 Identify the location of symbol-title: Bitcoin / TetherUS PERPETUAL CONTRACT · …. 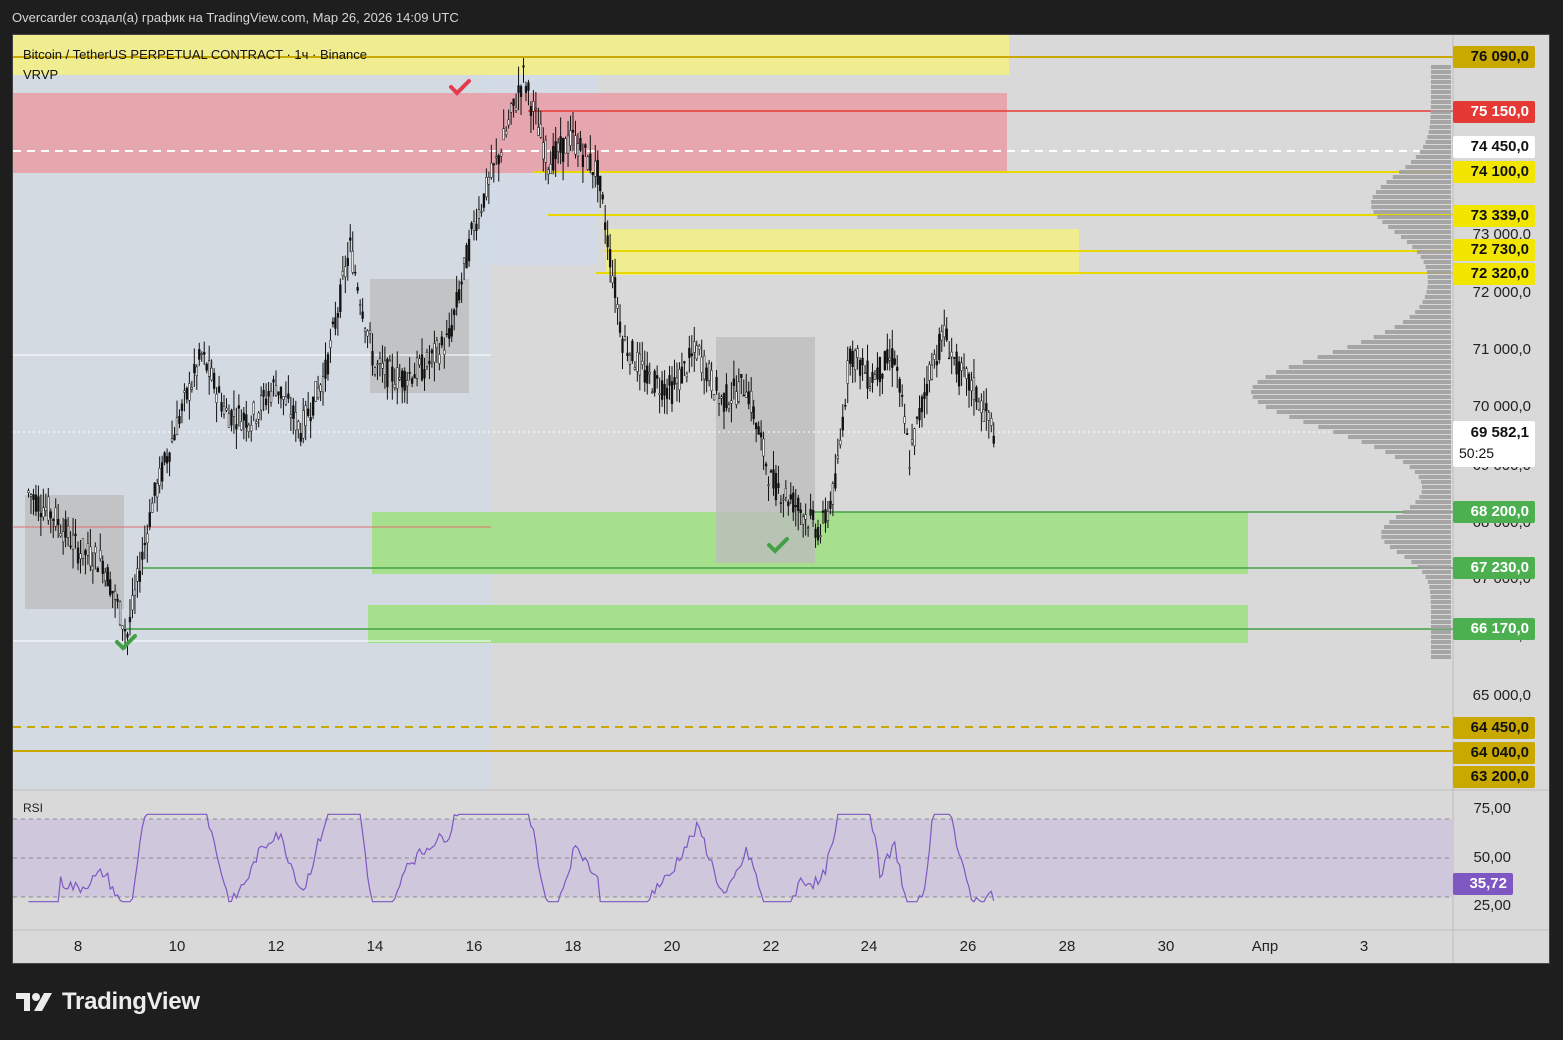
(195, 55).